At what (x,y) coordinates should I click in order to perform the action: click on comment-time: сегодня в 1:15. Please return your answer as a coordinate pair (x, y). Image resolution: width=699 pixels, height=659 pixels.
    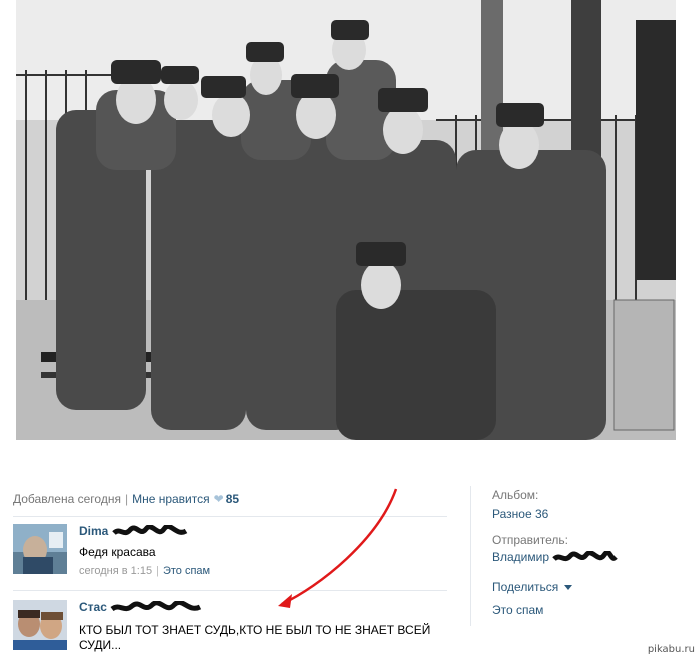
    Looking at the image, I should click on (115, 571).